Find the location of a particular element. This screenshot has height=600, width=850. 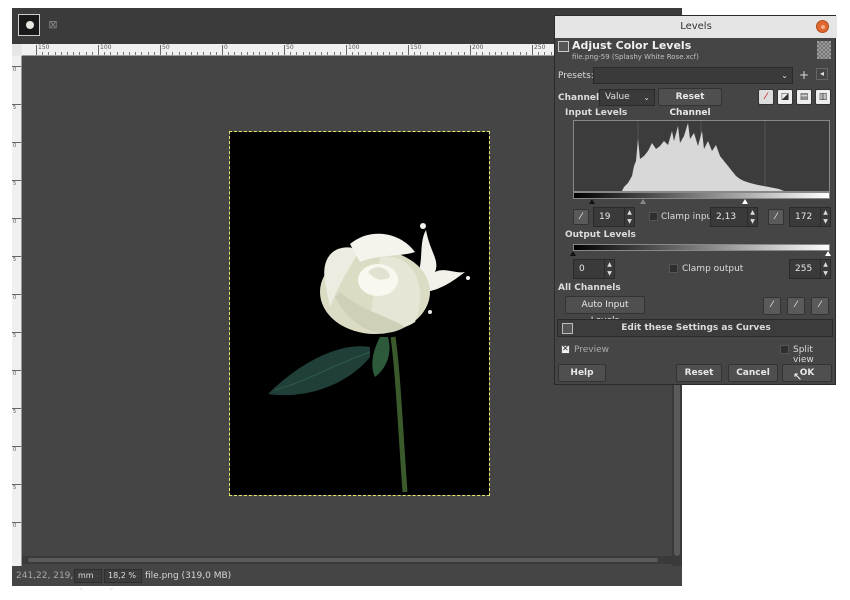

input-high-spinner: 172 ▲ ▼ is located at coordinates (810, 217).